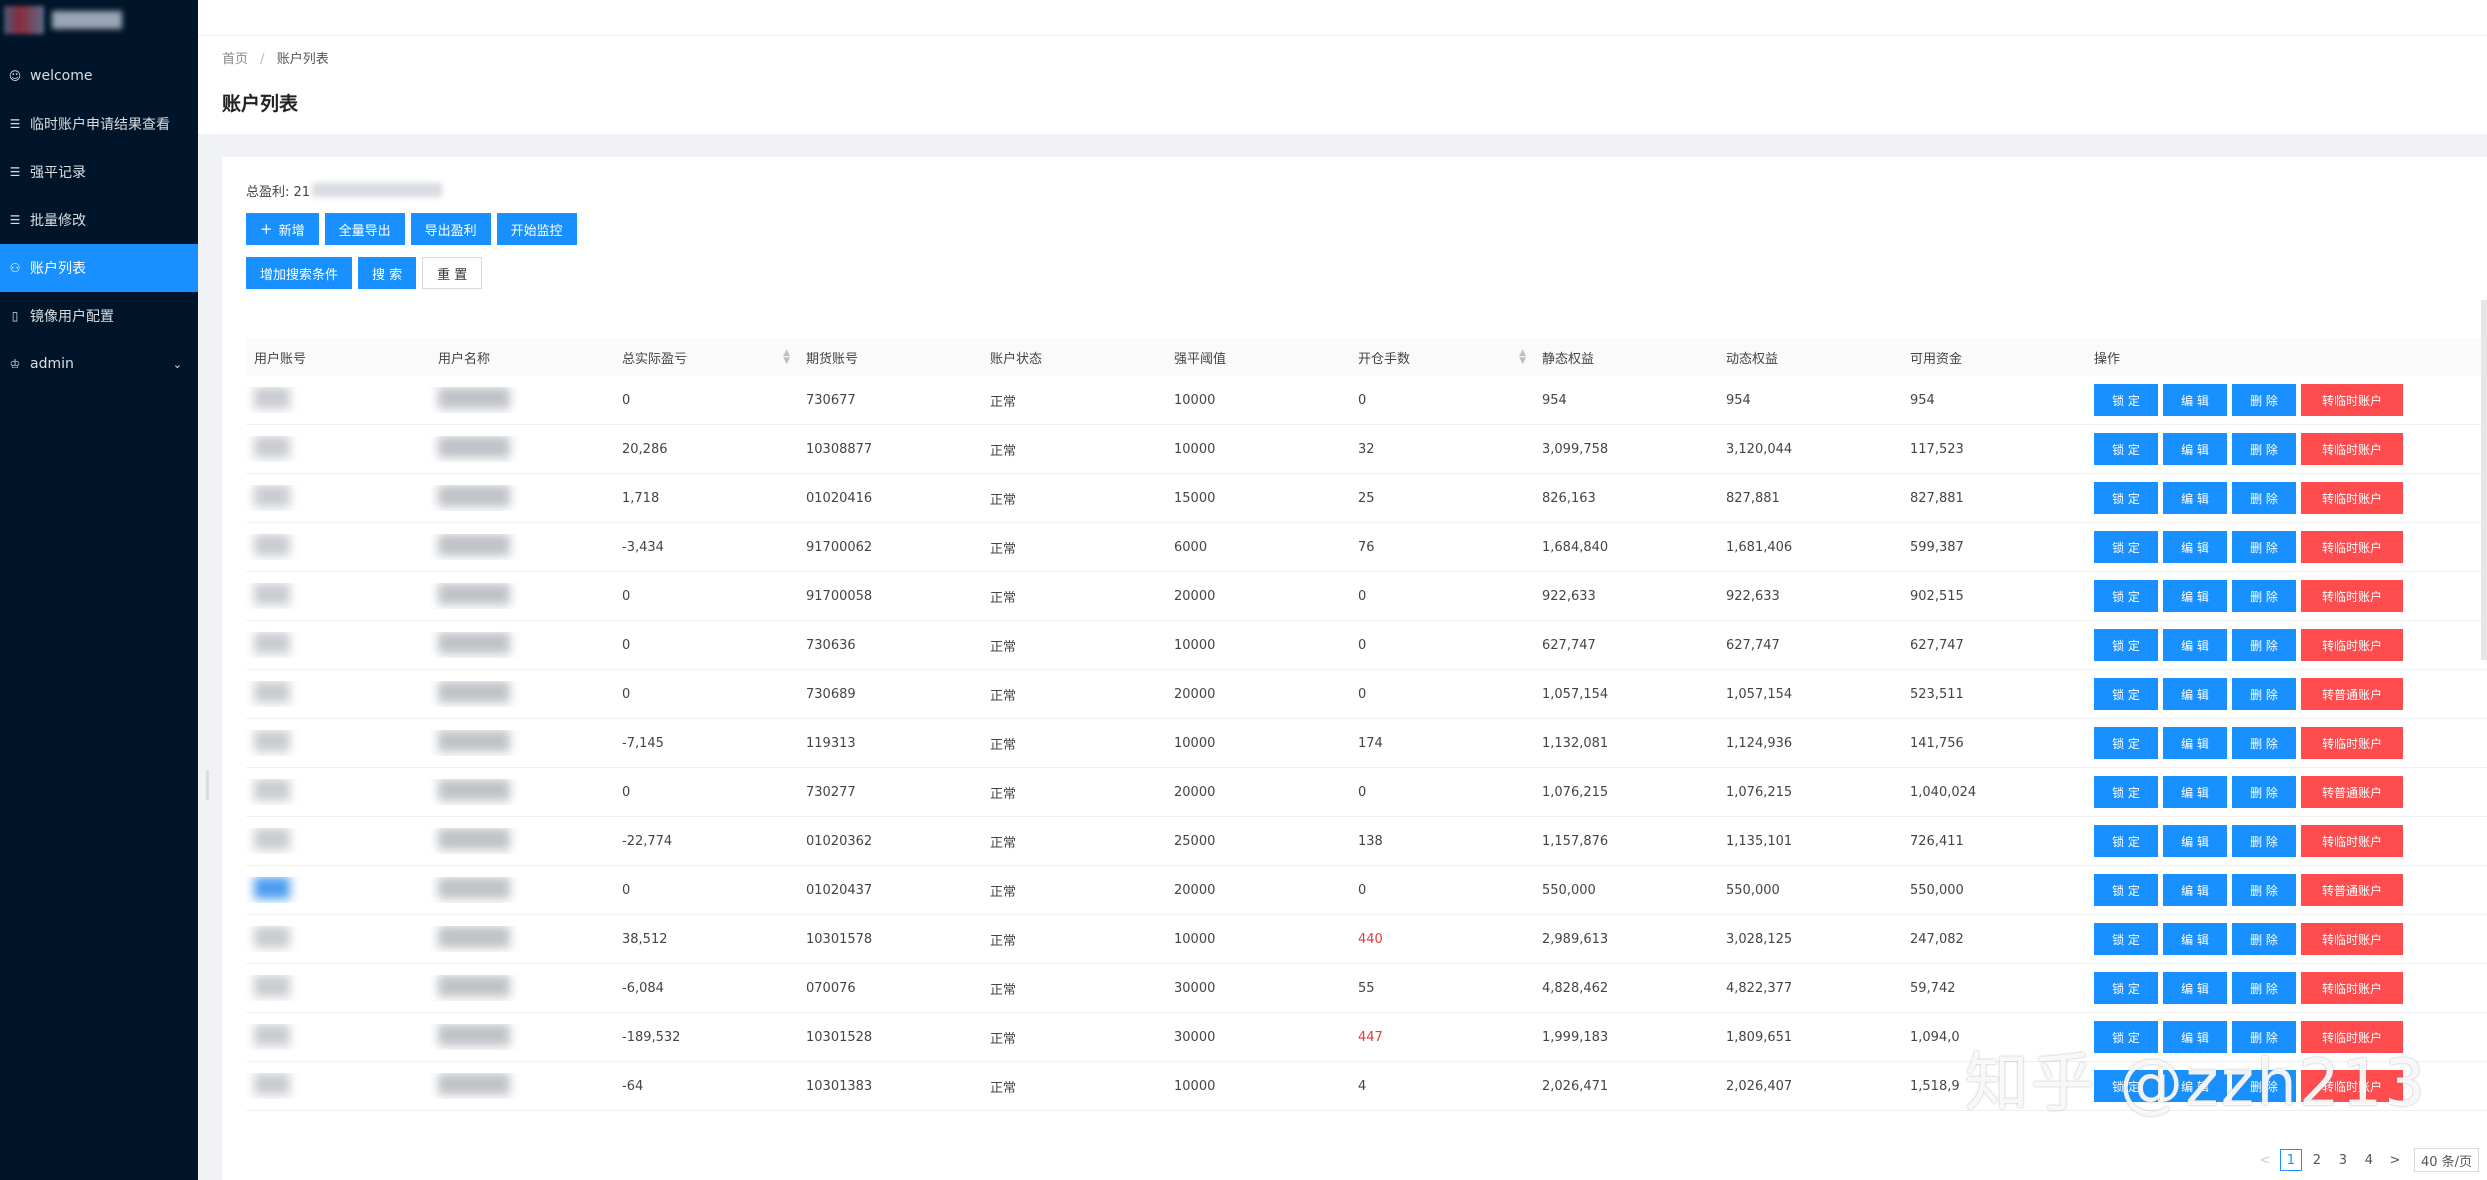 The image size is (2487, 1180). Describe the element at coordinates (1442, 357) in the screenshot. I see `column-header-6: 开仓手数 ▲ ▼` at that location.